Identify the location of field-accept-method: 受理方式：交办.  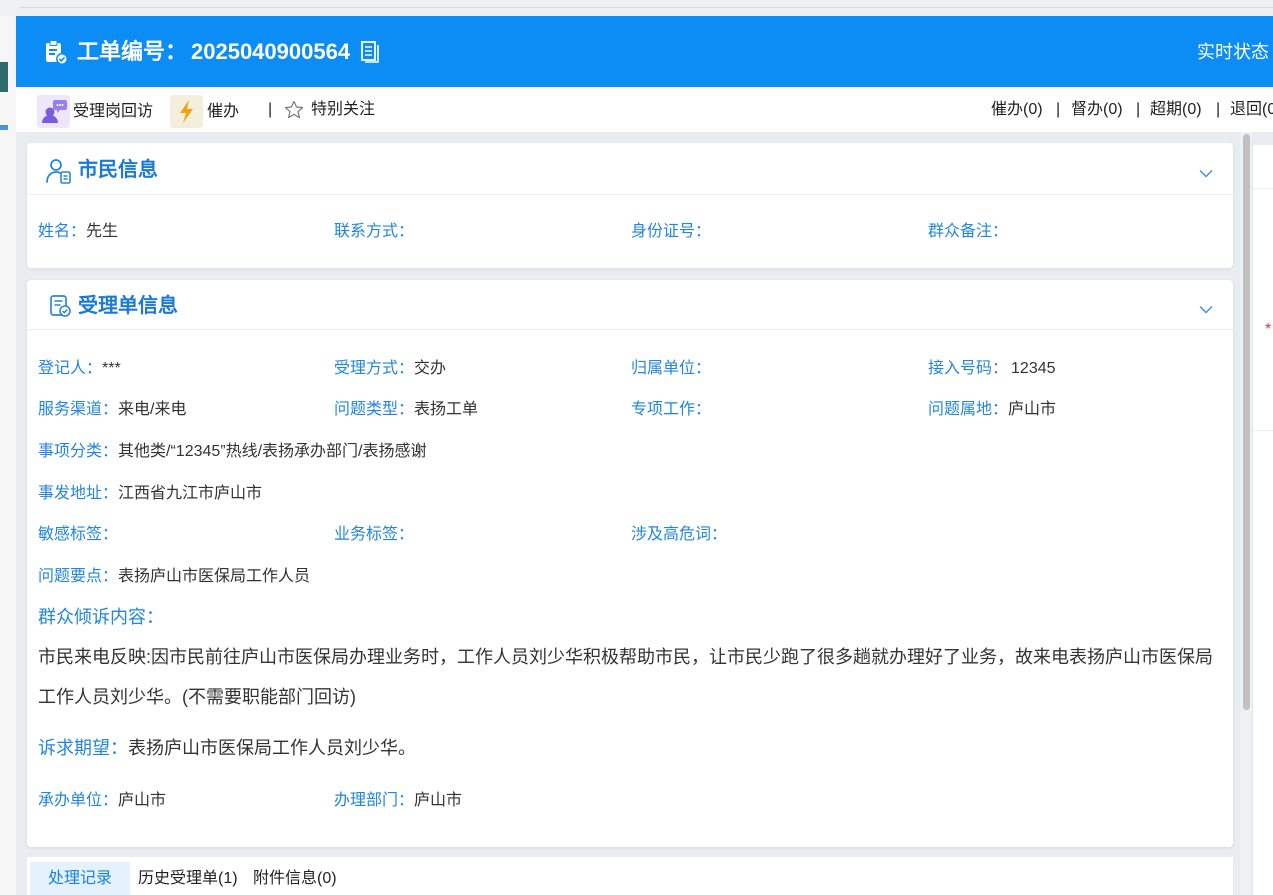
(390, 369).